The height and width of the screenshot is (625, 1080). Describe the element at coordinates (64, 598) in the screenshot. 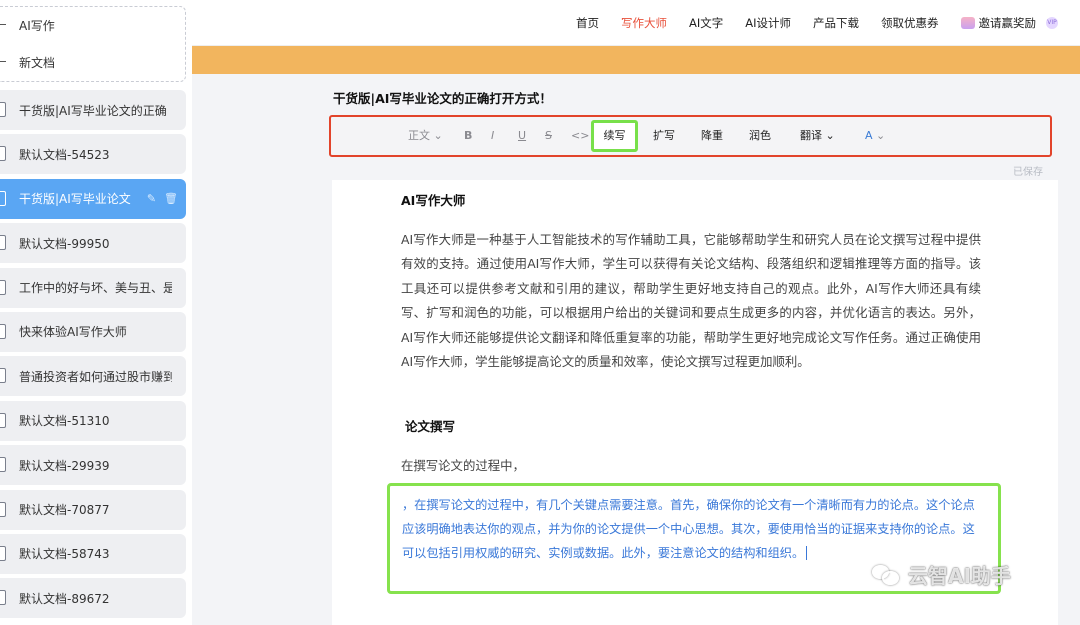

I see `document-label: 默认文档-89672` at that location.